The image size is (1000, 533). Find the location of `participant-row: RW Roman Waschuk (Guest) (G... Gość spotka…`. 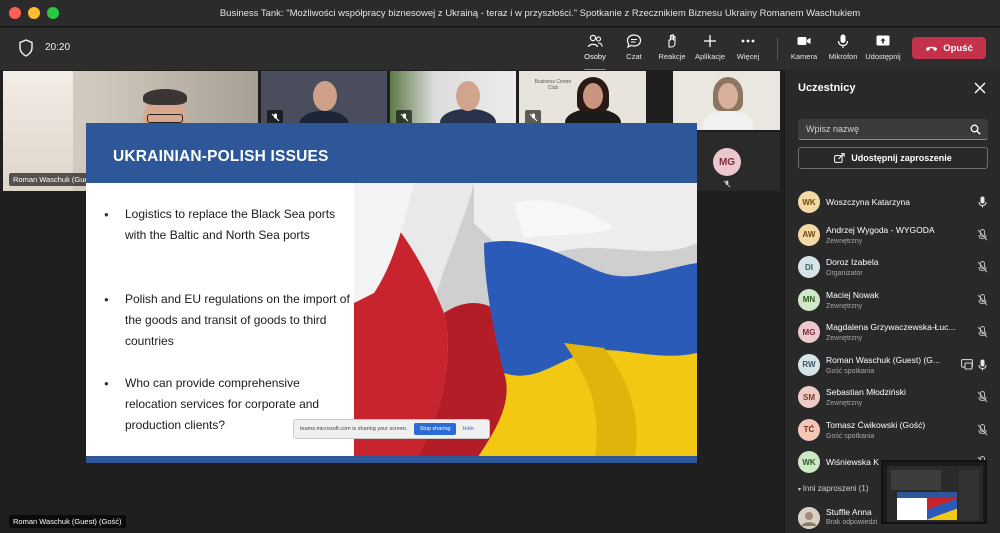

participant-row: RW Roman Waschuk (Guest) (G... Gość spotka… is located at coordinates (892, 365).